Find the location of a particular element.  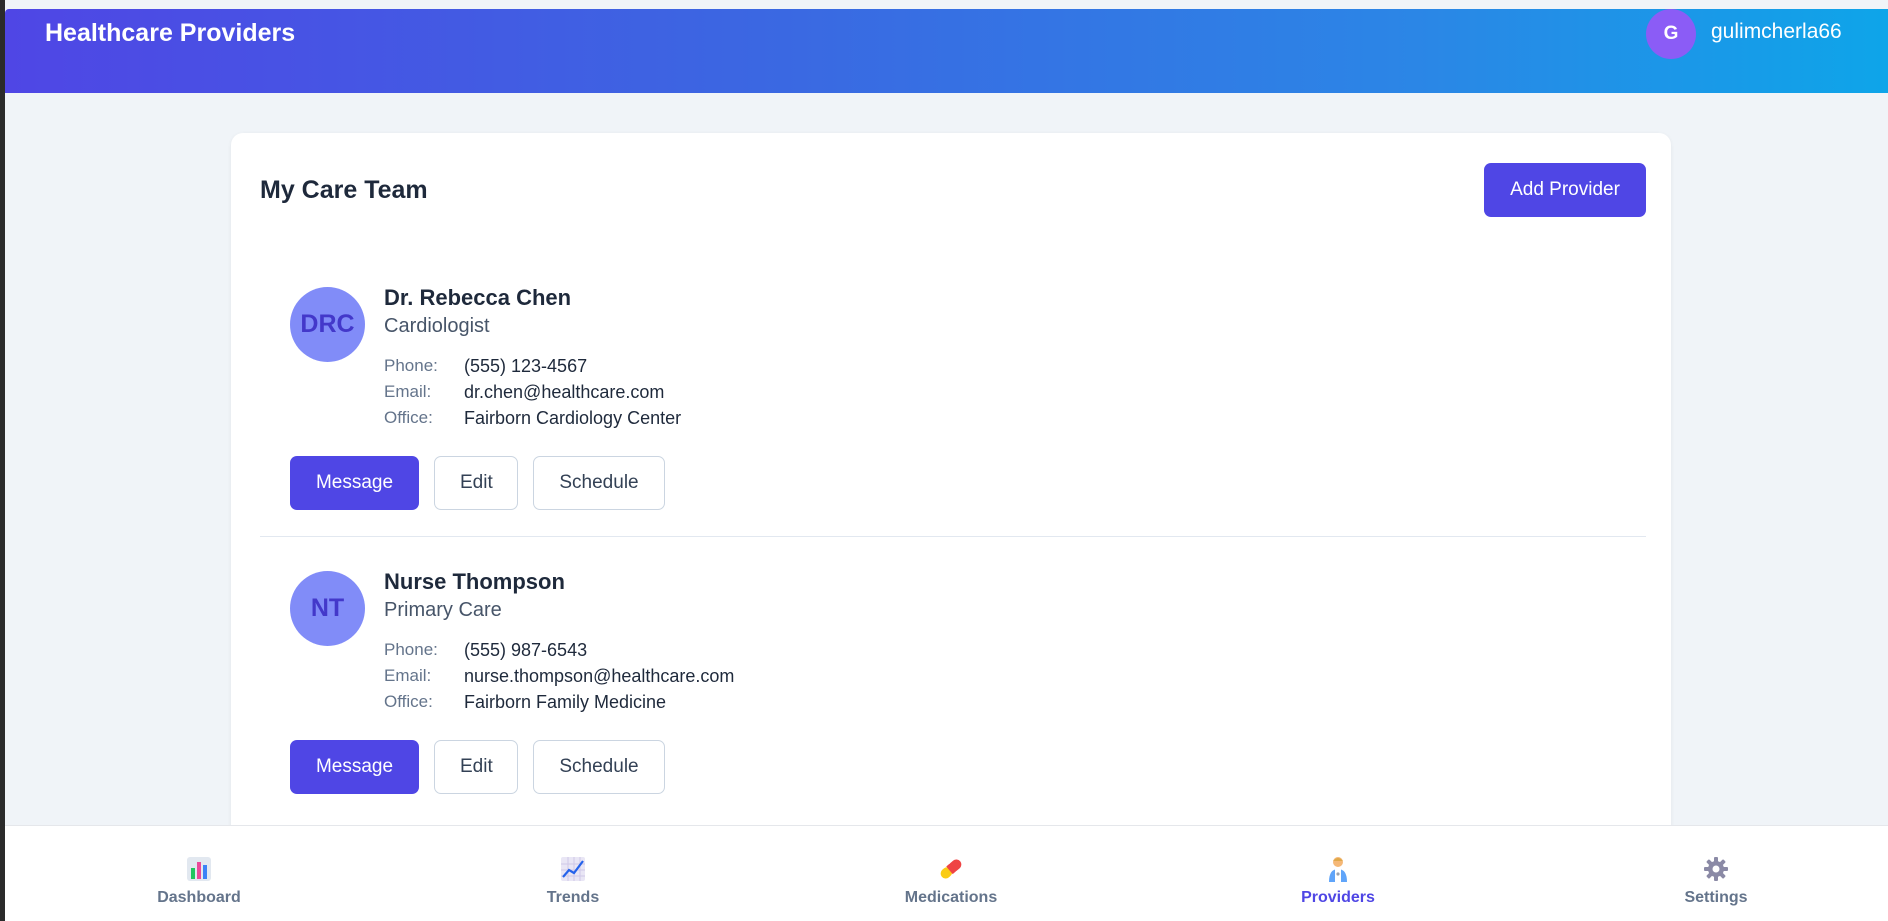

nav-item-medications: Medications is located at coordinates (951, 873).